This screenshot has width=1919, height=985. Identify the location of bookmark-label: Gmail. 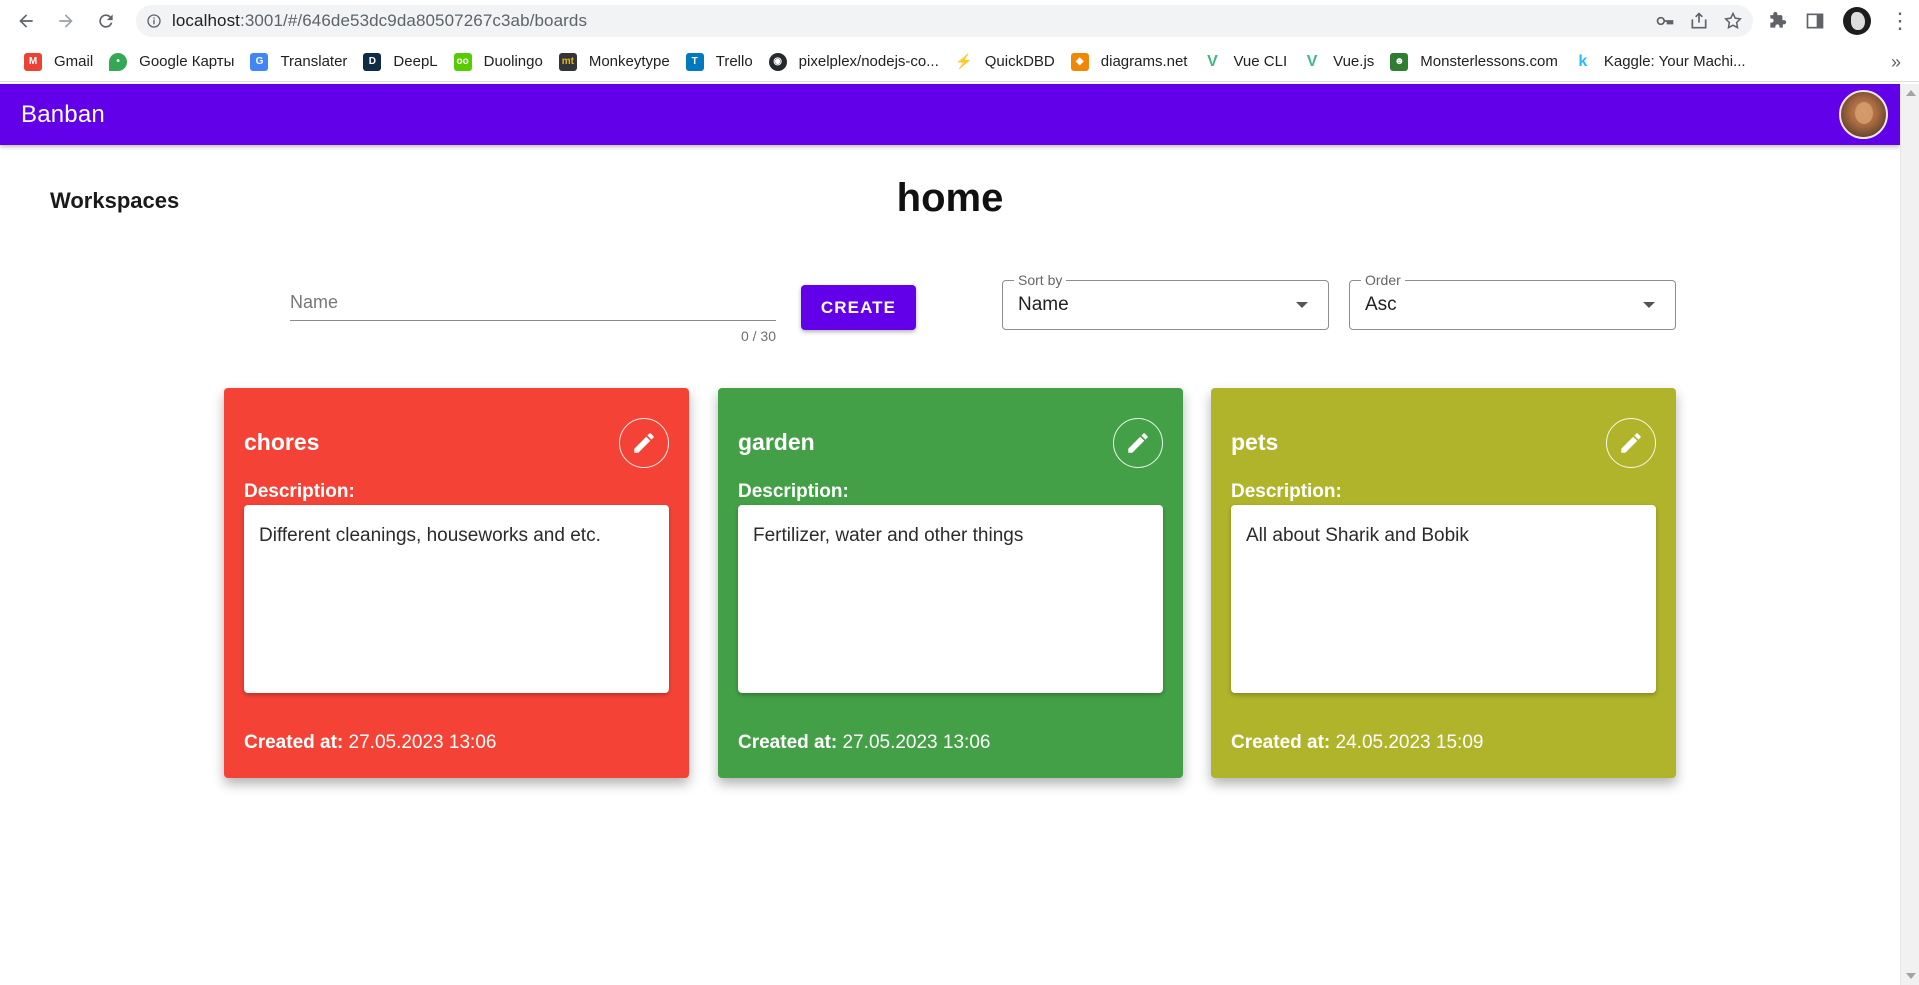
(74, 61).